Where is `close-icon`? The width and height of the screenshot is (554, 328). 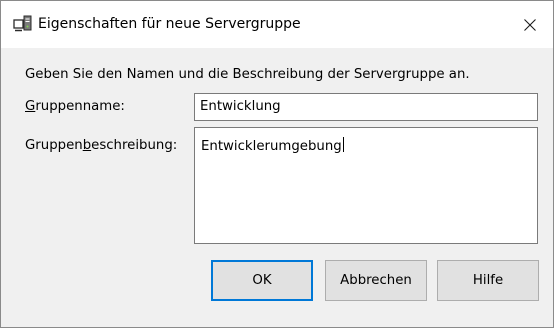
close-icon is located at coordinates (530, 24).